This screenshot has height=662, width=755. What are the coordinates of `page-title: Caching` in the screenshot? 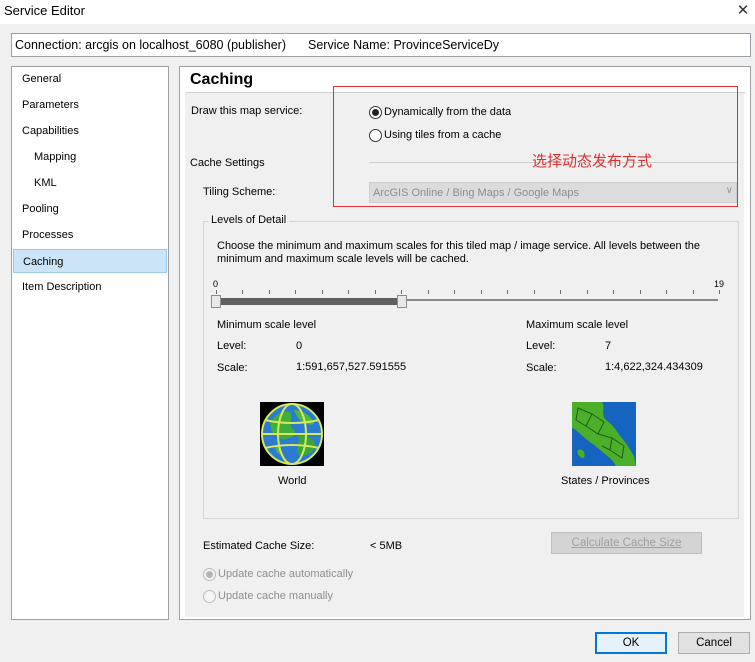 It's located at (222, 79).